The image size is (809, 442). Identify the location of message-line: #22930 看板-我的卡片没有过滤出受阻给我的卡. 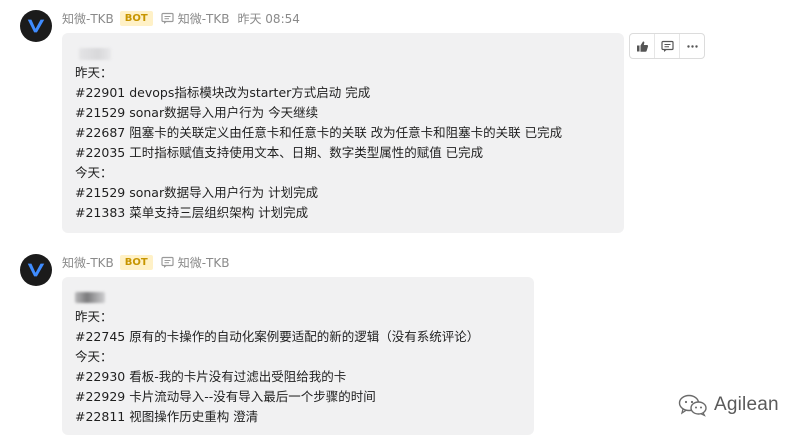
(211, 376).